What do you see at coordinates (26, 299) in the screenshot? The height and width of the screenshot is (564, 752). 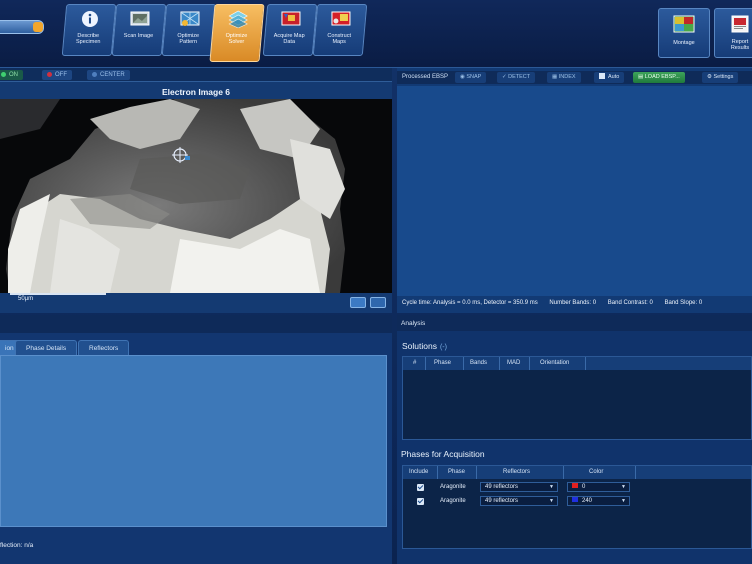 I see `scale-label: 50µm` at bounding box center [26, 299].